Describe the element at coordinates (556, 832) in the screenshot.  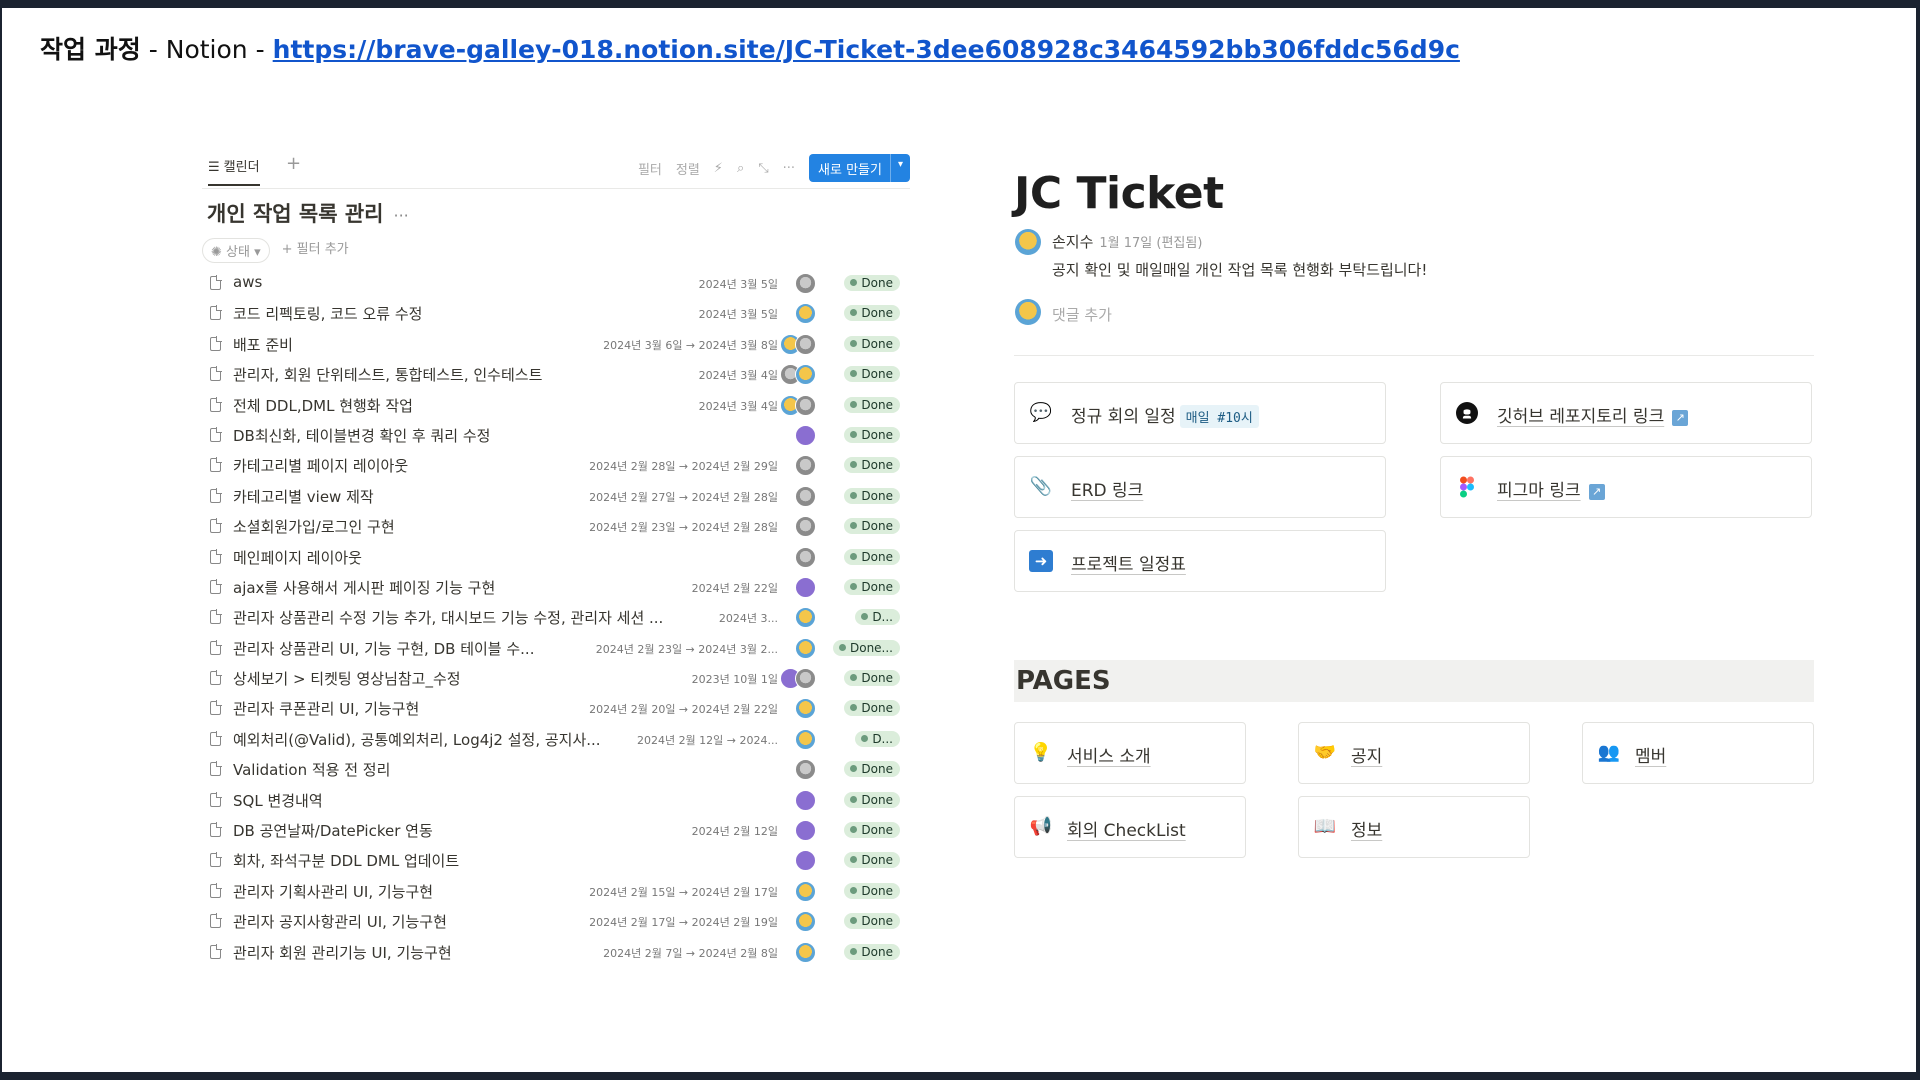
I see `table-row: DB 공연날짜/DatePicker 연동 2024년 2월 12일 Done` at that location.